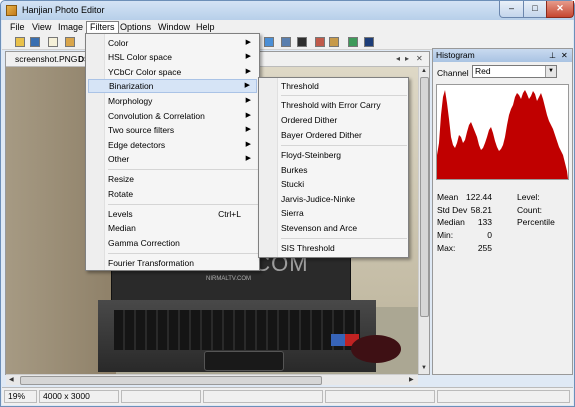 The image size is (575, 407). I want to click on std-dev-value: 58.21, so click(481, 209).